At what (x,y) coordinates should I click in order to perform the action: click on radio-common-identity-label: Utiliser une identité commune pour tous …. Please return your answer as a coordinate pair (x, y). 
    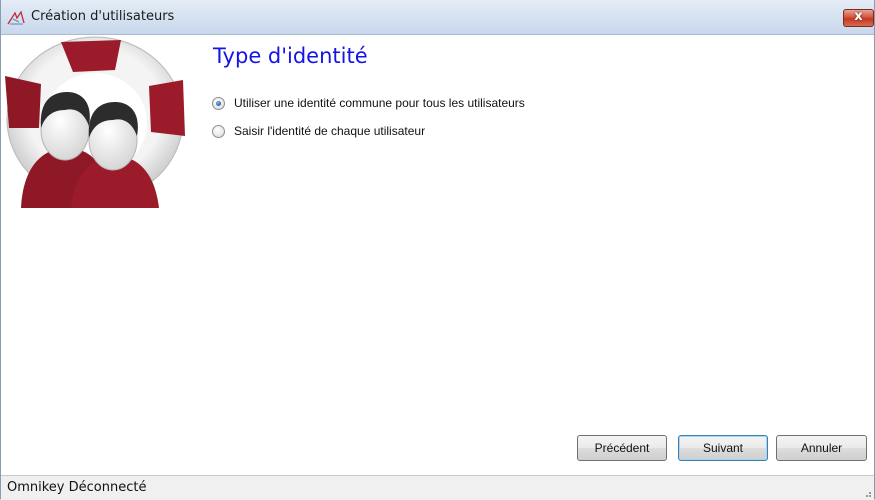
    Looking at the image, I should click on (379, 103).